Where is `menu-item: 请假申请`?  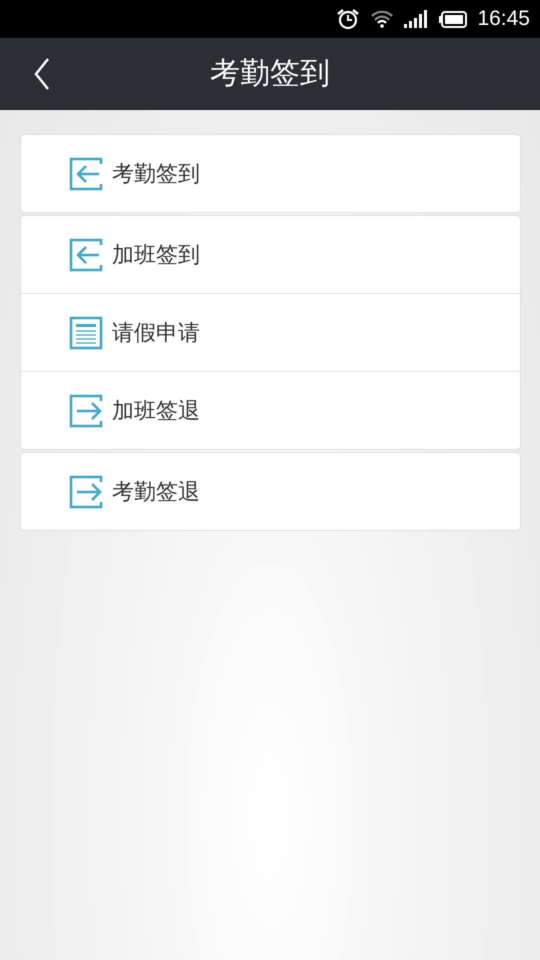 menu-item: 请假申请 is located at coordinates (270, 332).